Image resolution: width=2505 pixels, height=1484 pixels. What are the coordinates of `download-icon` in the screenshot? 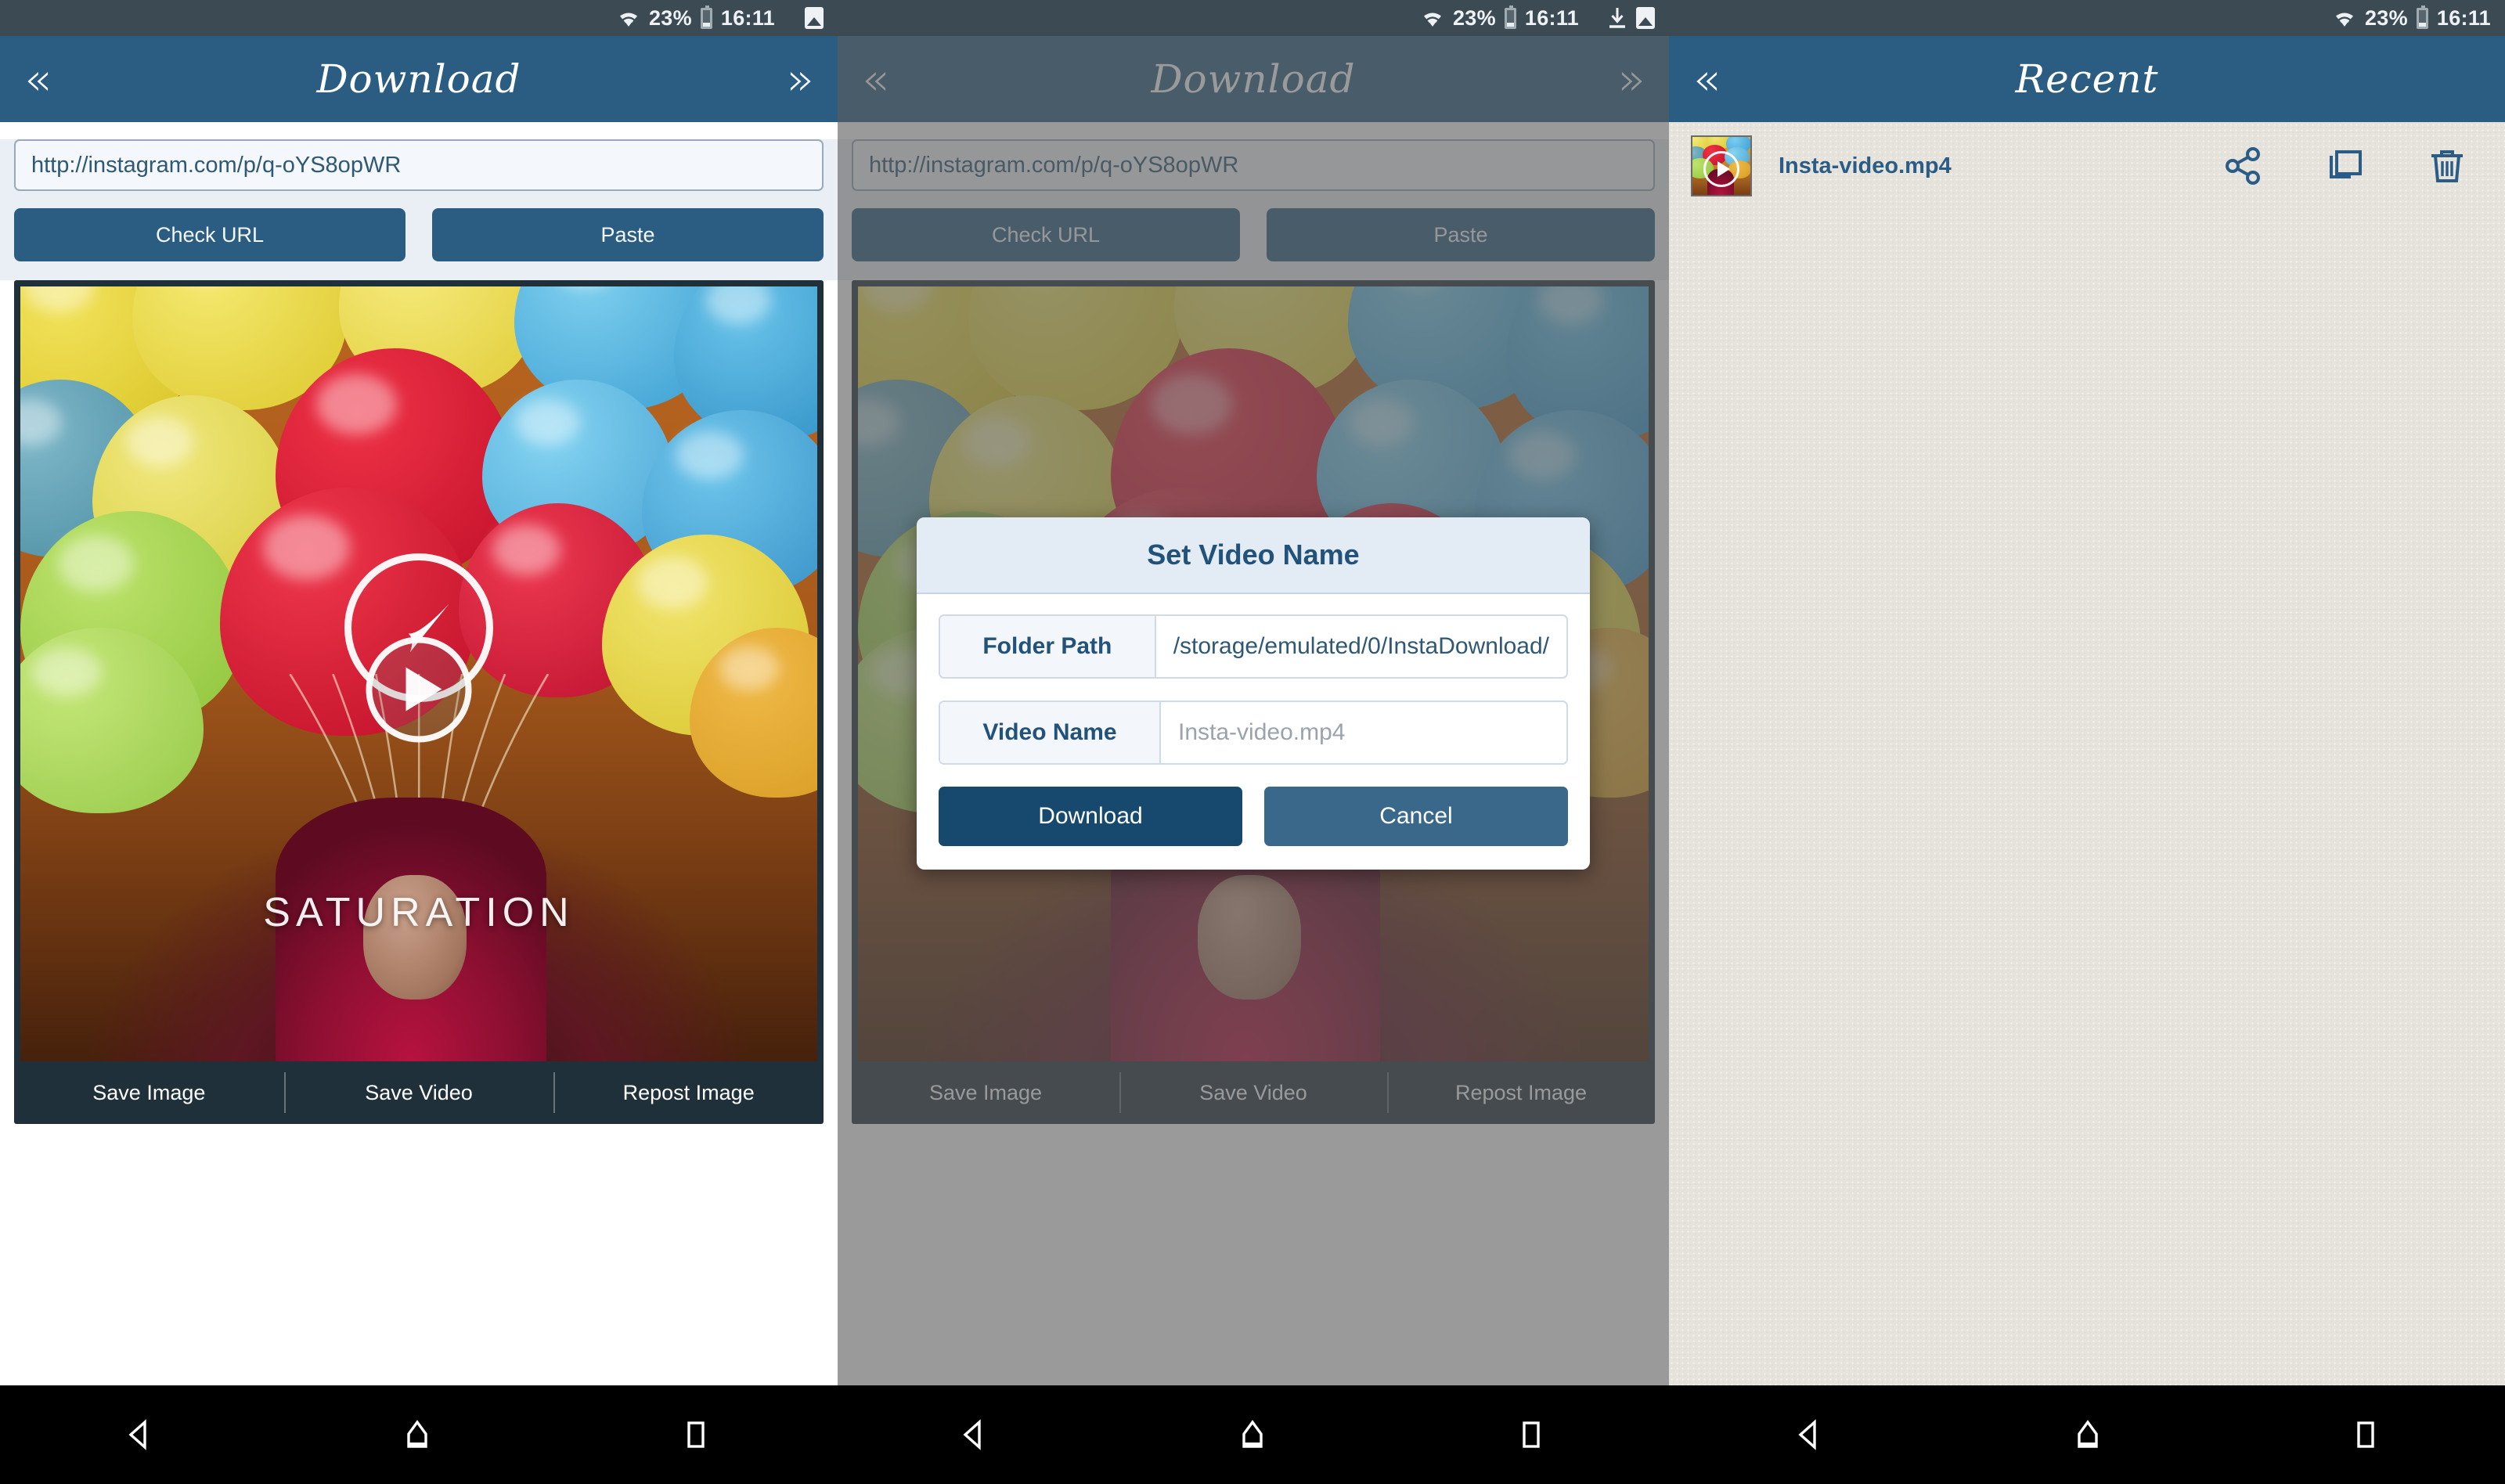 It's located at (1617, 18).